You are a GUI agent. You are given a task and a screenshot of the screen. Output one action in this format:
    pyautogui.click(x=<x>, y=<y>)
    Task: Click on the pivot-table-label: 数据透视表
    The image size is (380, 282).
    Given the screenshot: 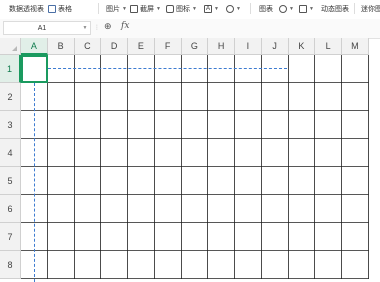 What is the action you would take?
    pyautogui.click(x=26, y=9)
    